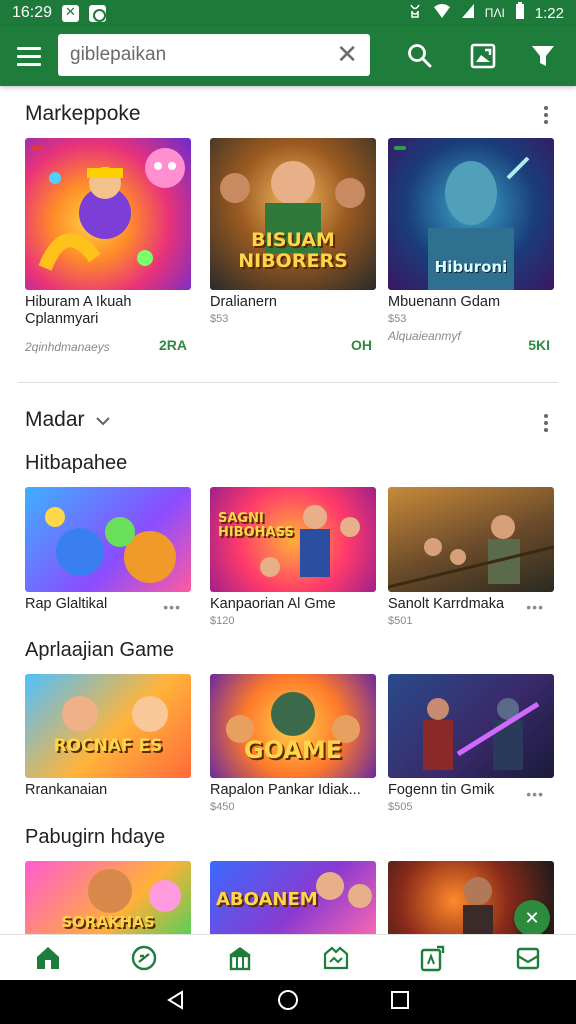  I want to click on app-sub: $120, so click(222, 621).